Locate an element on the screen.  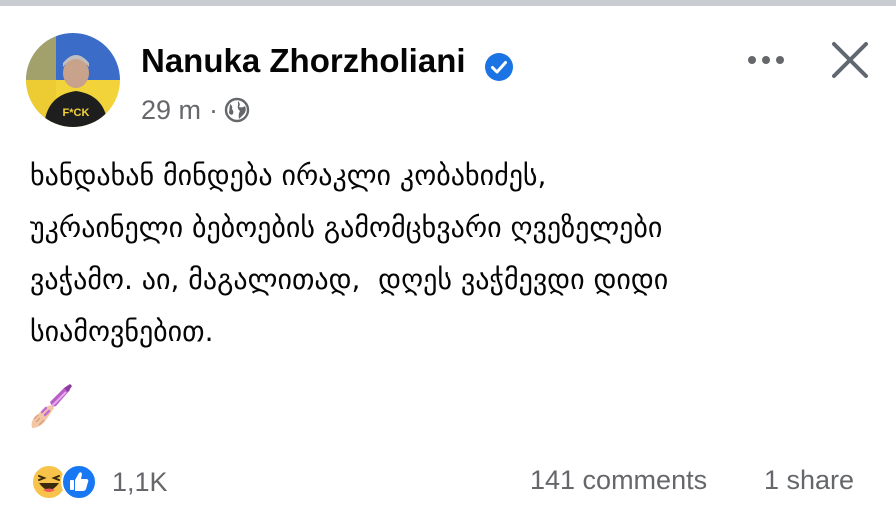
reactions-summary: 1,1K is located at coordinates (99, 482).